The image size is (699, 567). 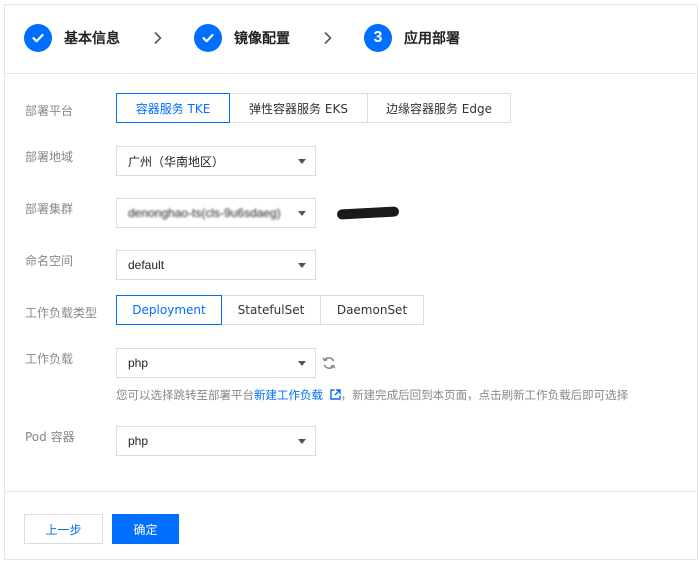 What do you see at coordinates (138, 441) in the screenshot?
I see `container-value: php` at bounding box center [138, 441].